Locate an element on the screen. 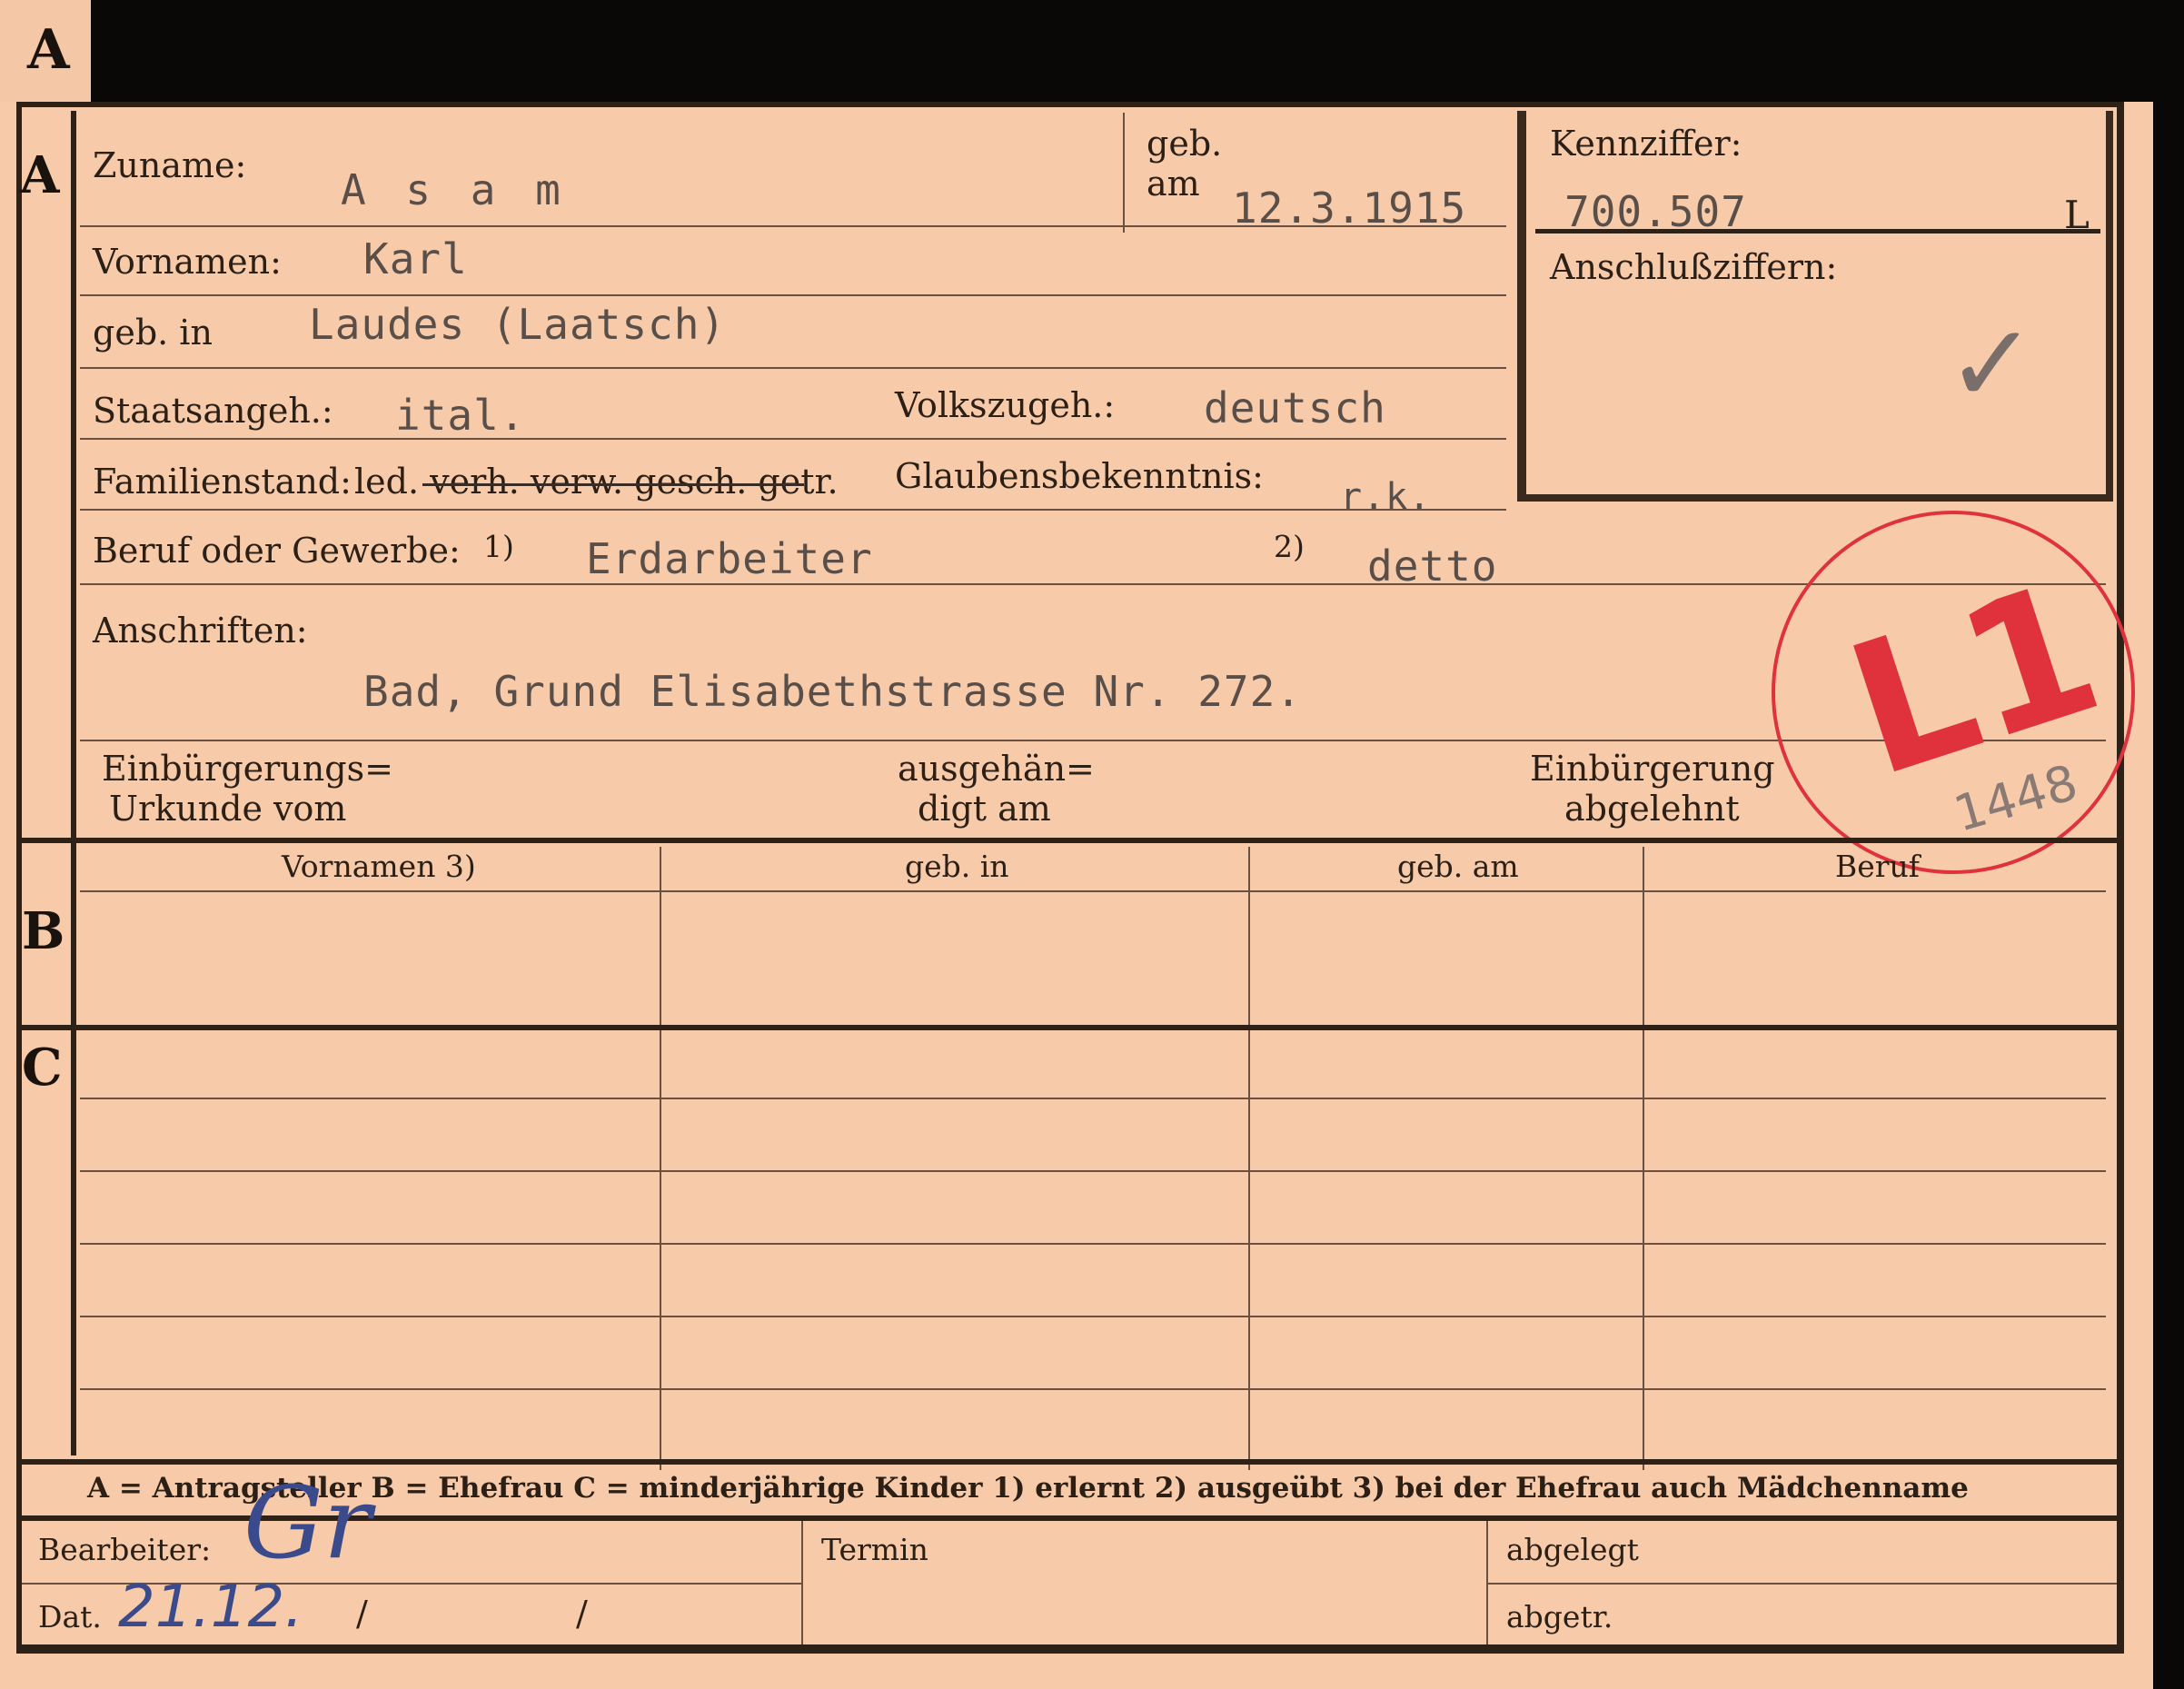 The height and width of the screenshot is (1689, 2184). filed-label: abgelegt is located at coordinates (1572, 1549).